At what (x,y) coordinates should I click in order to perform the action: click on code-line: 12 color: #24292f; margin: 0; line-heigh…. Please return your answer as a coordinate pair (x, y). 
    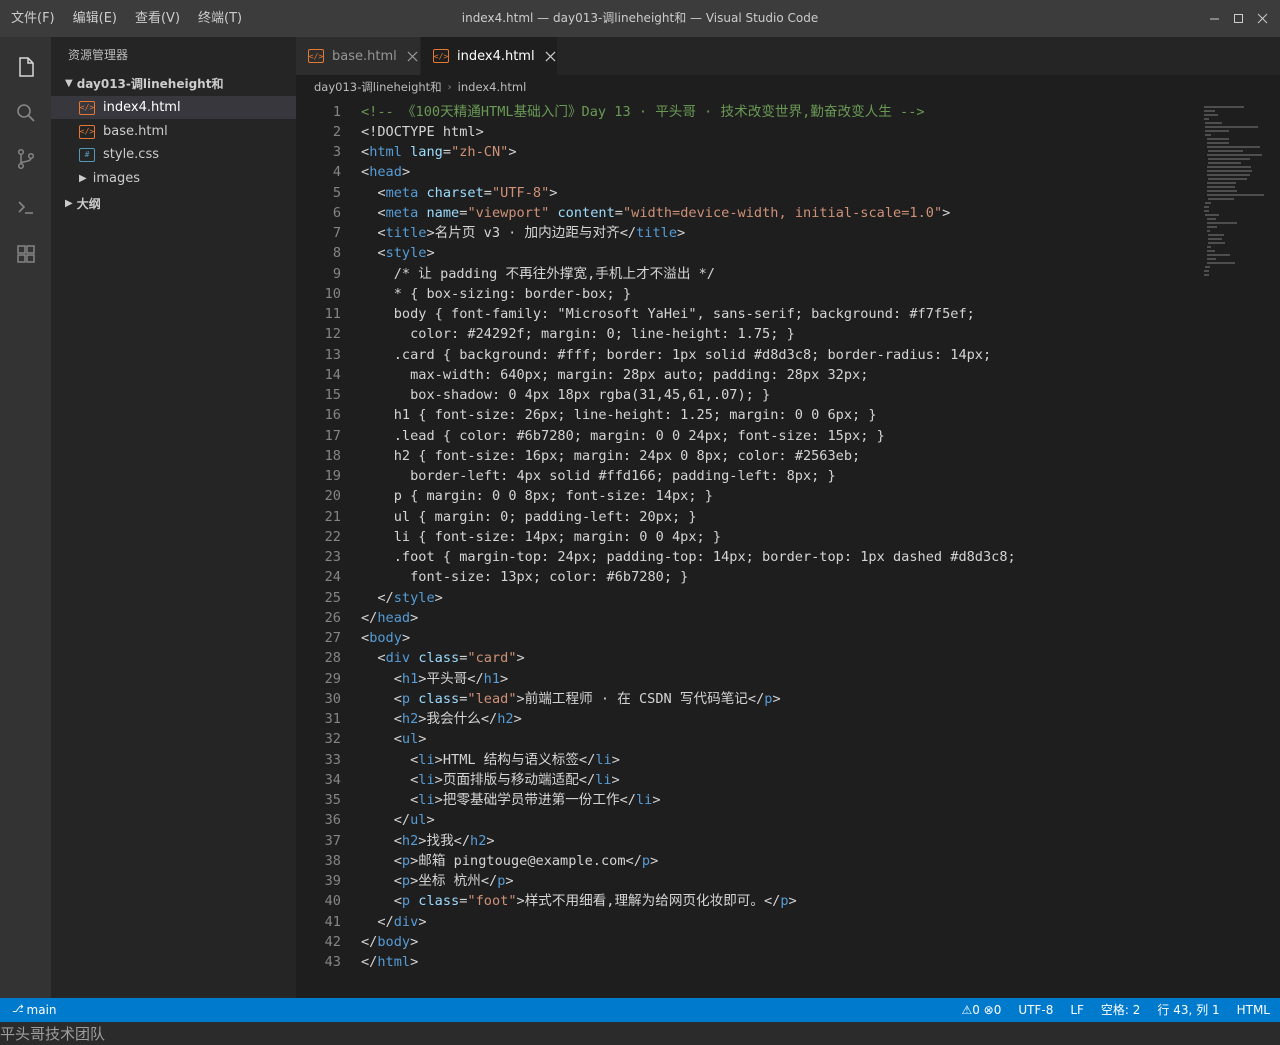
    Looking at the image, I should click on (748, 334).